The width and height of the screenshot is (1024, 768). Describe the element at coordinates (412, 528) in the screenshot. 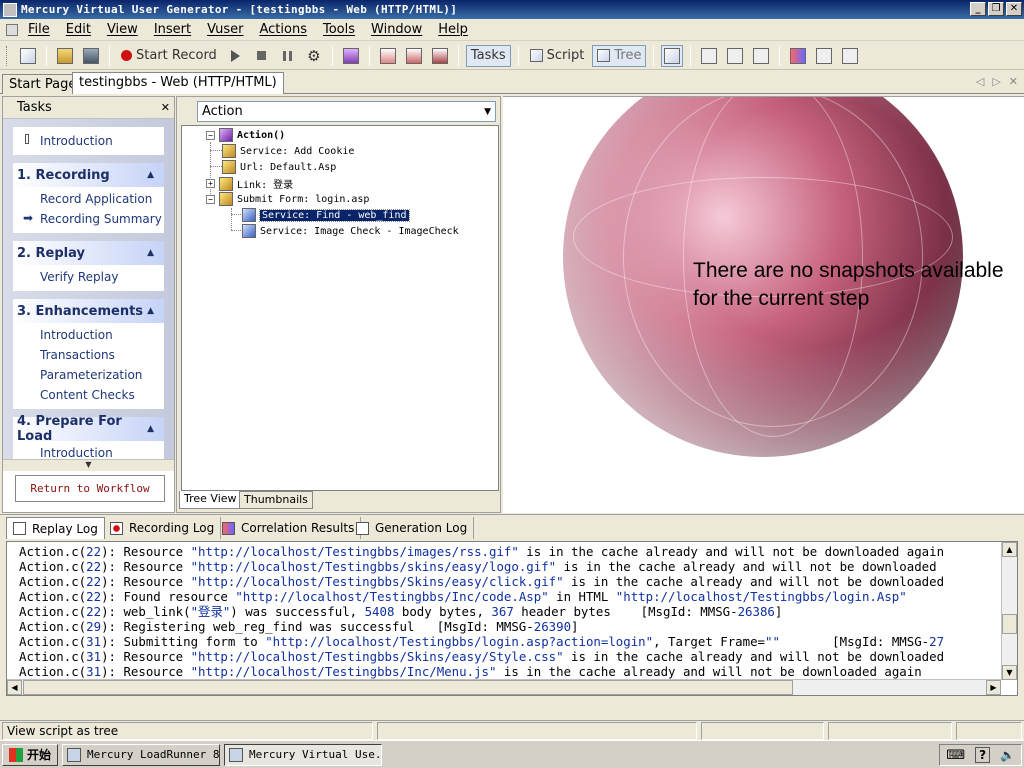

I see `tab-generation-log: Generation Log` at that location.